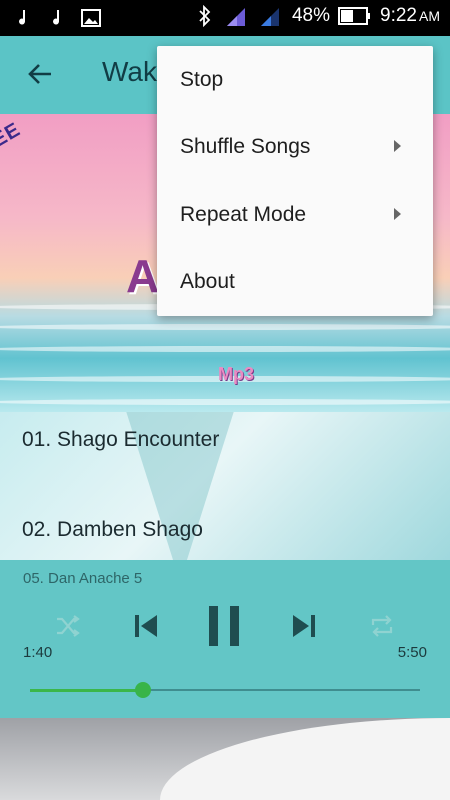  I want to click on seek-bar, so click(225, 690).